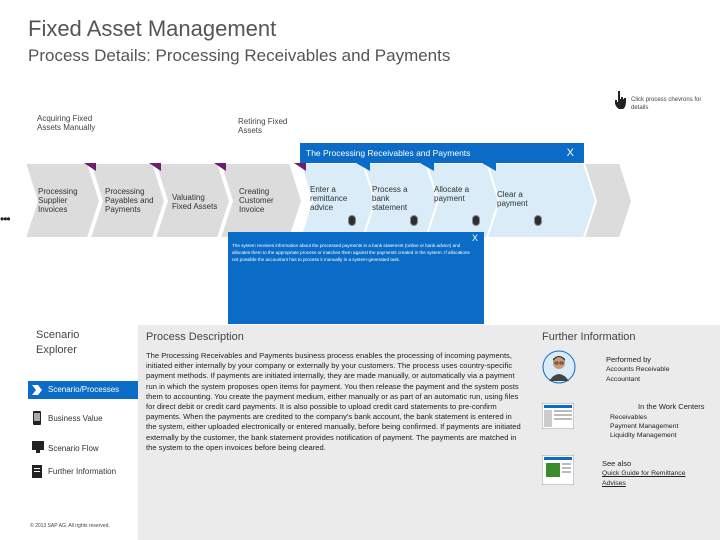 The width and height of the screenshot is (720, 540). Describe the element at coordinates (650, 478) in the screenshot. I see `quick-guide-link: Quick Guide for Remittance Advises` at that location.